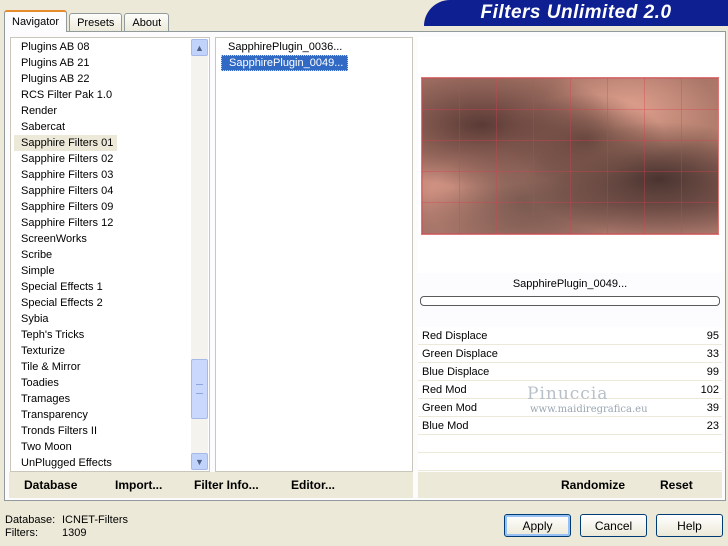 This screenshot has width=728, height=546. I want to click on category-item-label: RCS Filter Pak 1.0, so click(67, 95).